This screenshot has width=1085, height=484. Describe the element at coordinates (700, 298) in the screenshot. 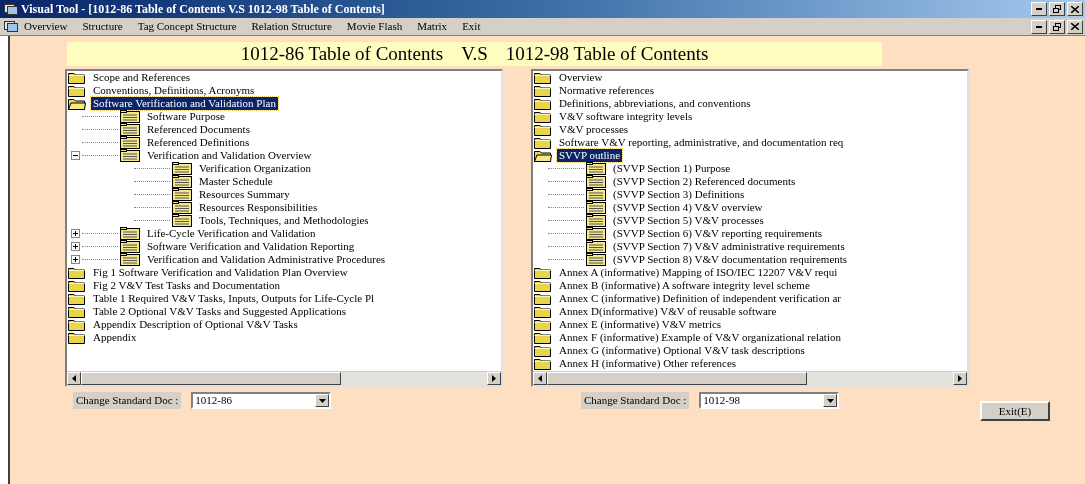

I see `tree-item: Annex C (informative) Definition of independent verification ar` at that location.